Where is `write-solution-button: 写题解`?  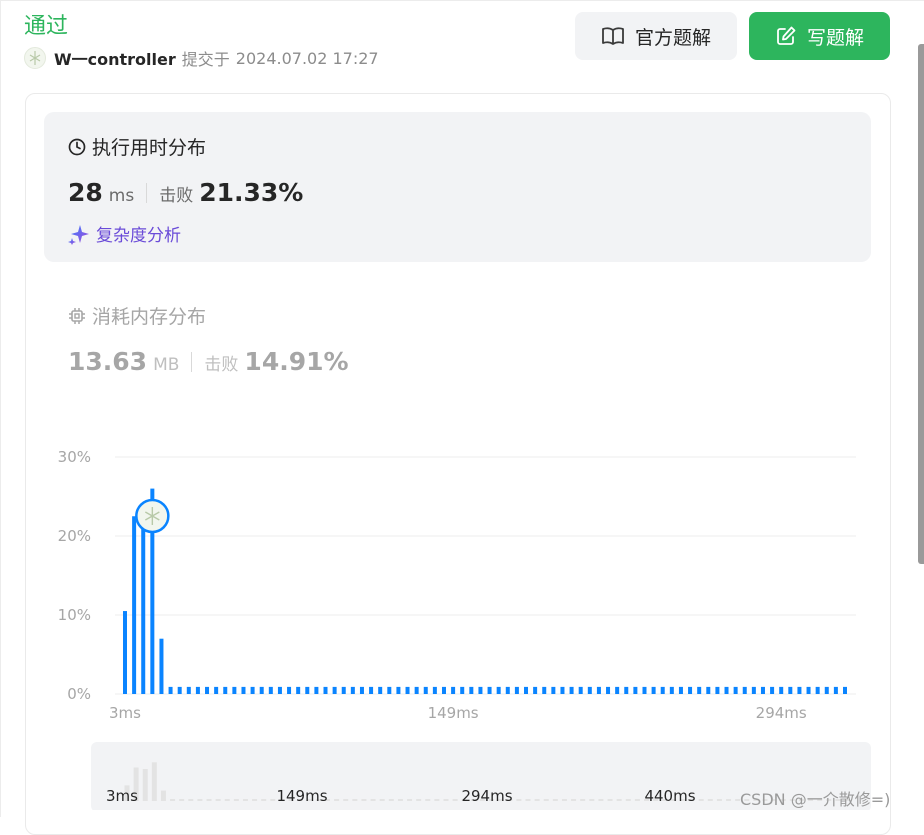
write-solution-button: 写题解 is located at coordinates (819, 36).